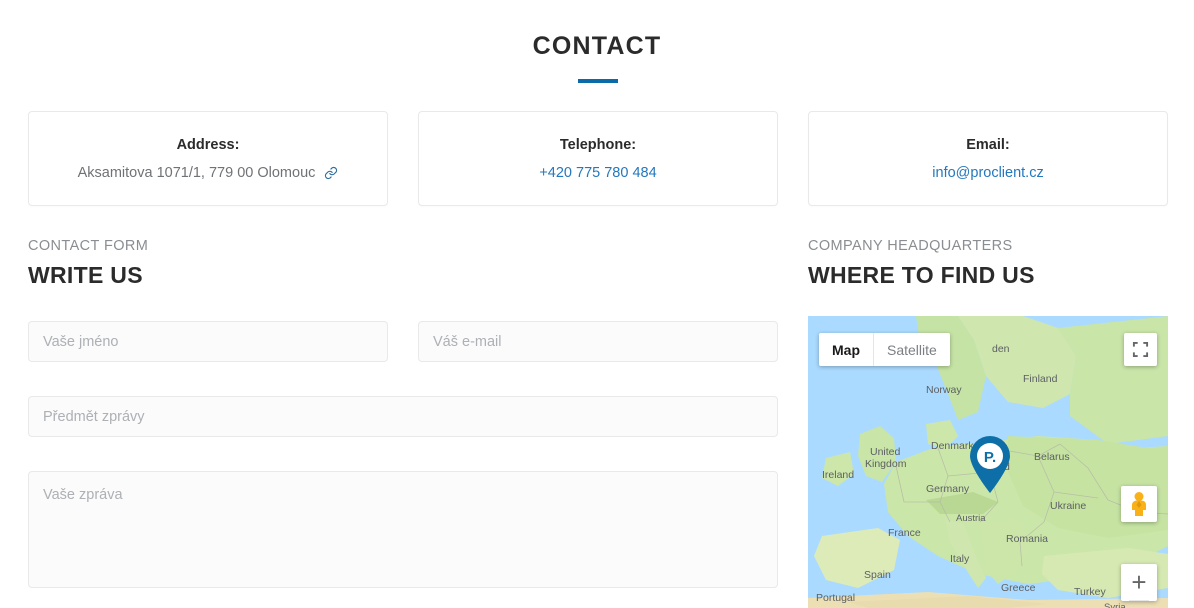 The image size is (1194, 608). What do you see at coordinates (904, 533) in the screenshot?
I see `map-label: France` at bounding box center [904, 533].